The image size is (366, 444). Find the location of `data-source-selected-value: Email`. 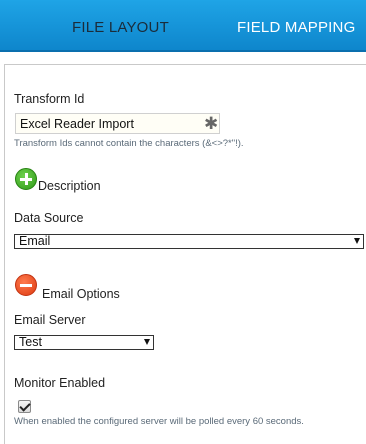

data-source-selected-value: Email is located at coordinates (35, 241).